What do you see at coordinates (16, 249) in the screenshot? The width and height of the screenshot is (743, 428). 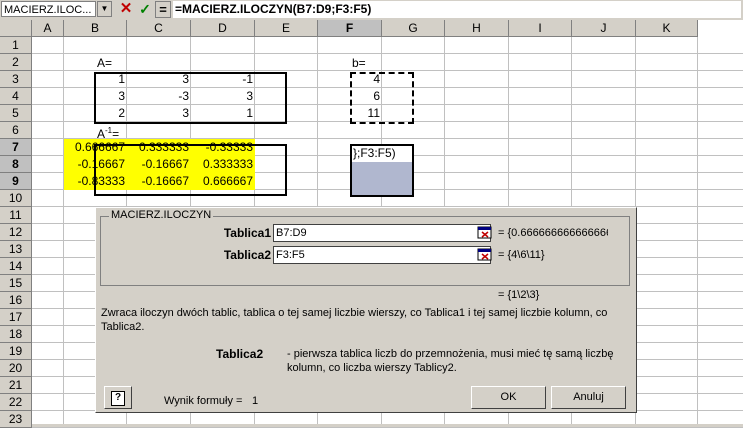 I see `row-header-13: 13` at bounding box center [16, 249].